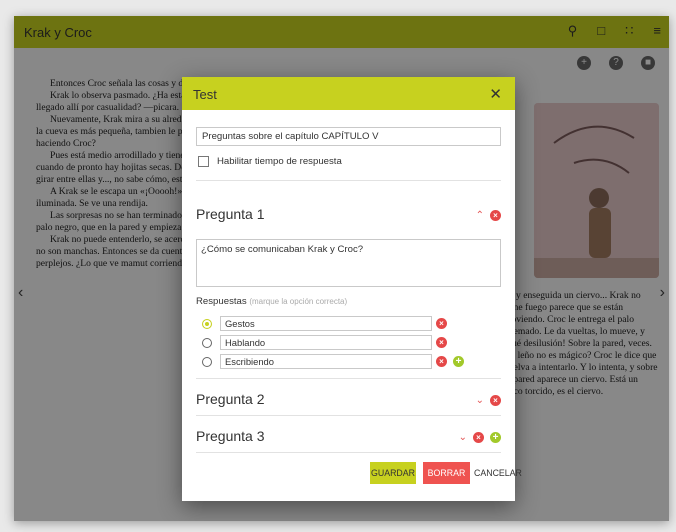  Describe the element at coordinates (352, 478) in the screenshot. I see `dialog-footer: GUARDAR BORRAR CANCELAR` at that location.